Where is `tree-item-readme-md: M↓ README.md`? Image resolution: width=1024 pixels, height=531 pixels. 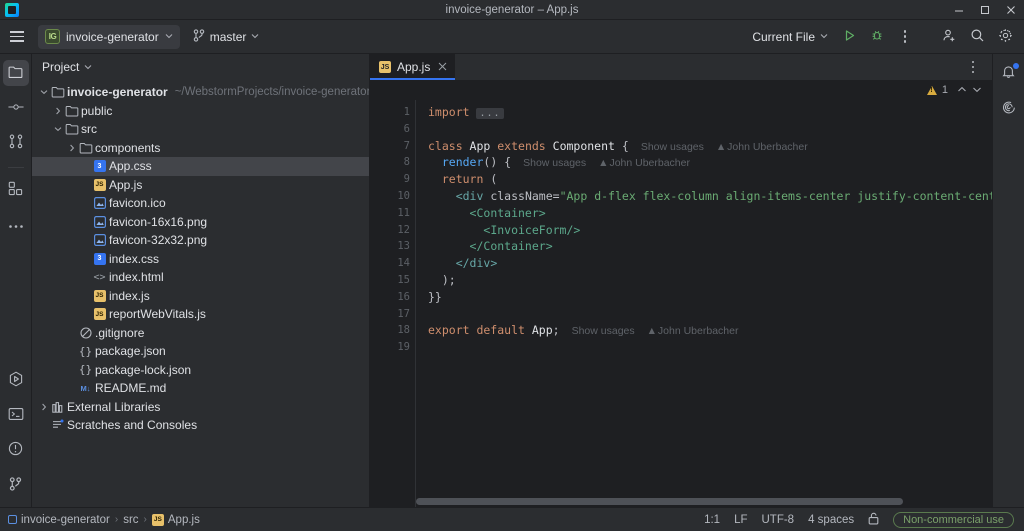
tree-item-readme-md: M↓ README.md is located at coordinates (200, 388).